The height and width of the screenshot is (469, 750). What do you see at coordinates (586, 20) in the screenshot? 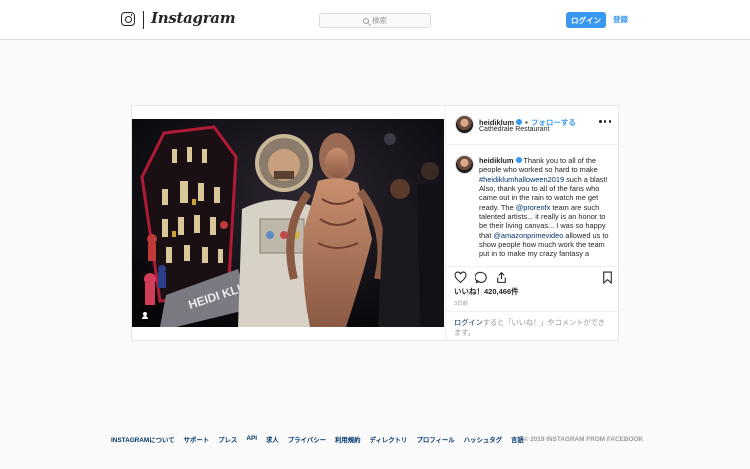
I see `login-button: ログイン` at bounding box center [586, 20].